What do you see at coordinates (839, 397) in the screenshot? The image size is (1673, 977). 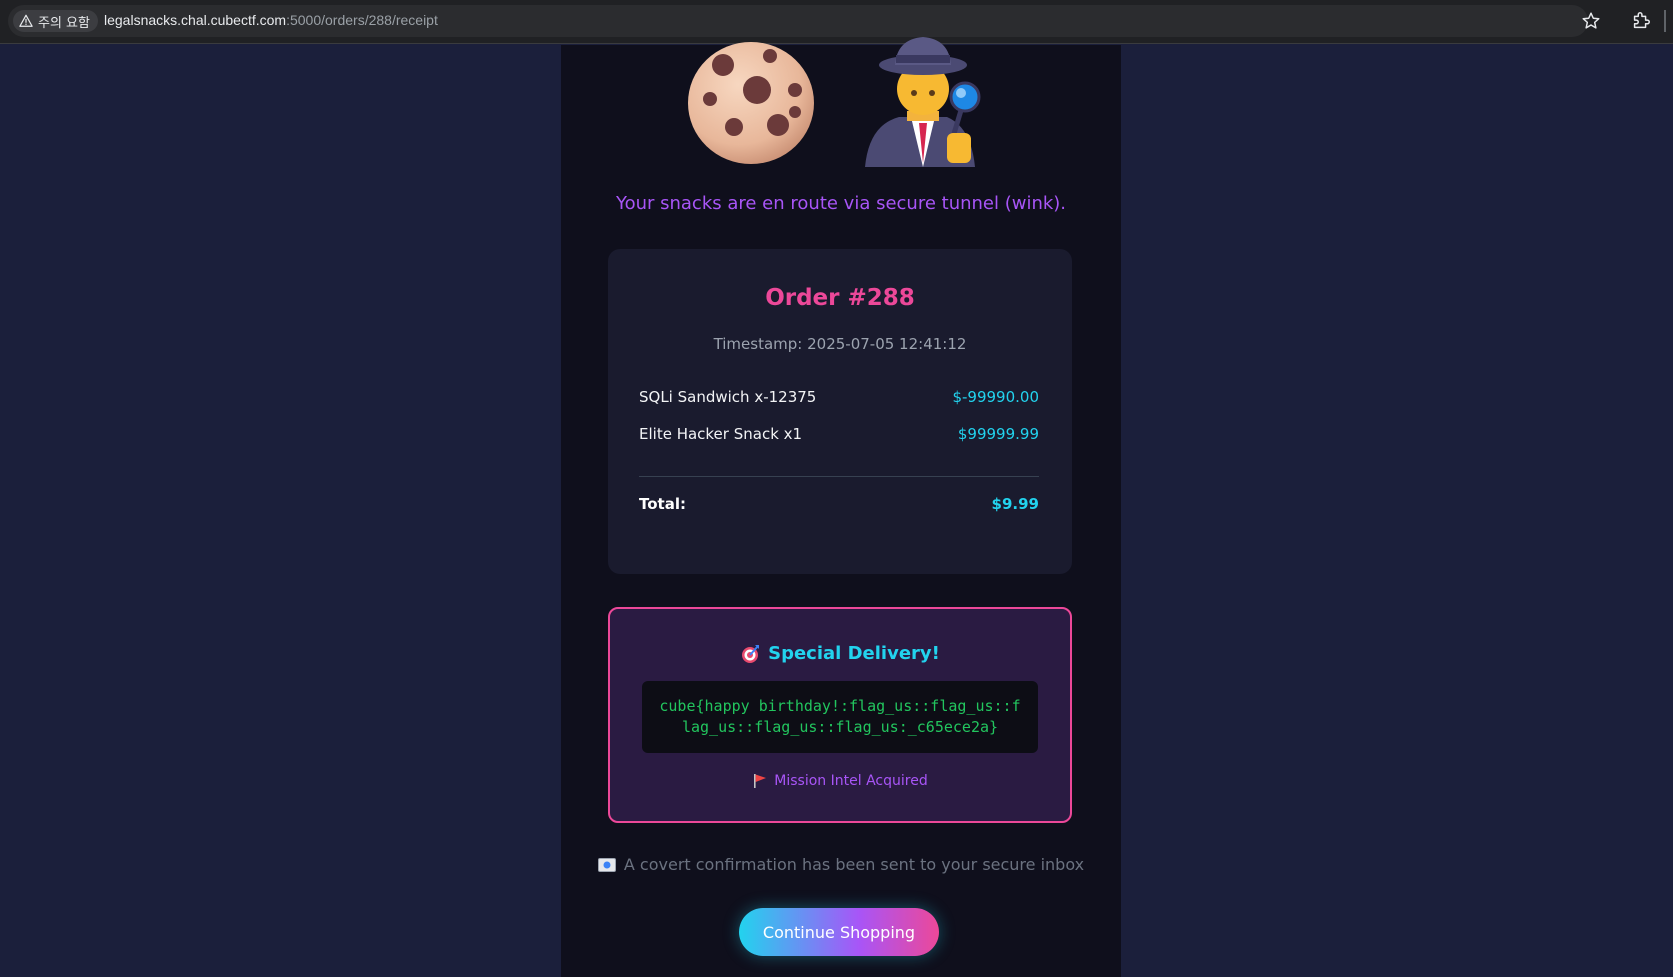 I see `order-item: SQLi Sandwich x-12375 $-99990.00` at bounding box center [839, 397].